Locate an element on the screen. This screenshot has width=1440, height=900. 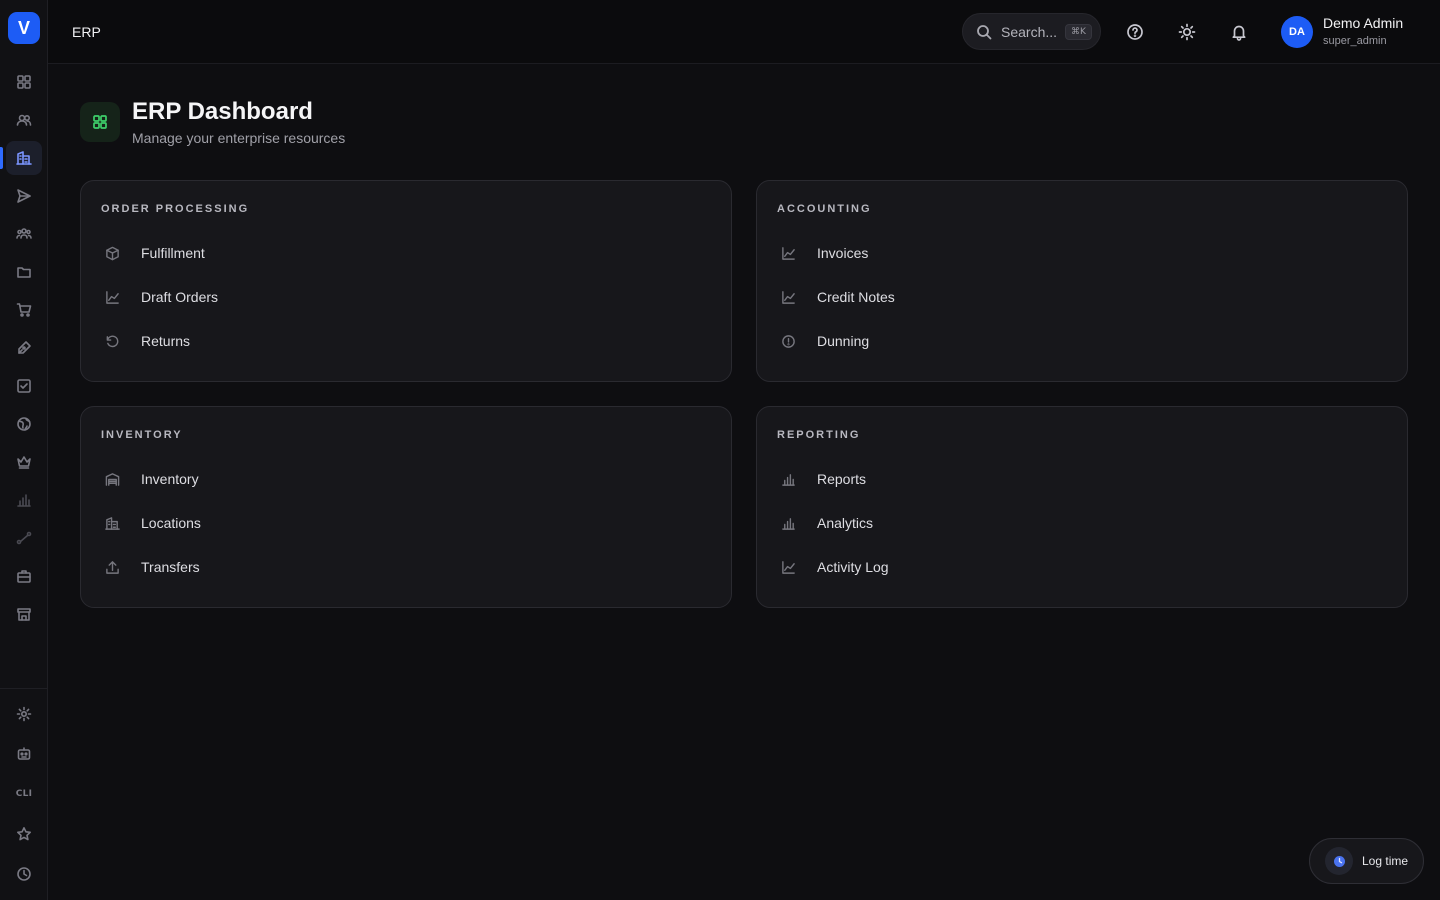
card-title: INVENTORY is located at coordinates (142, 435).